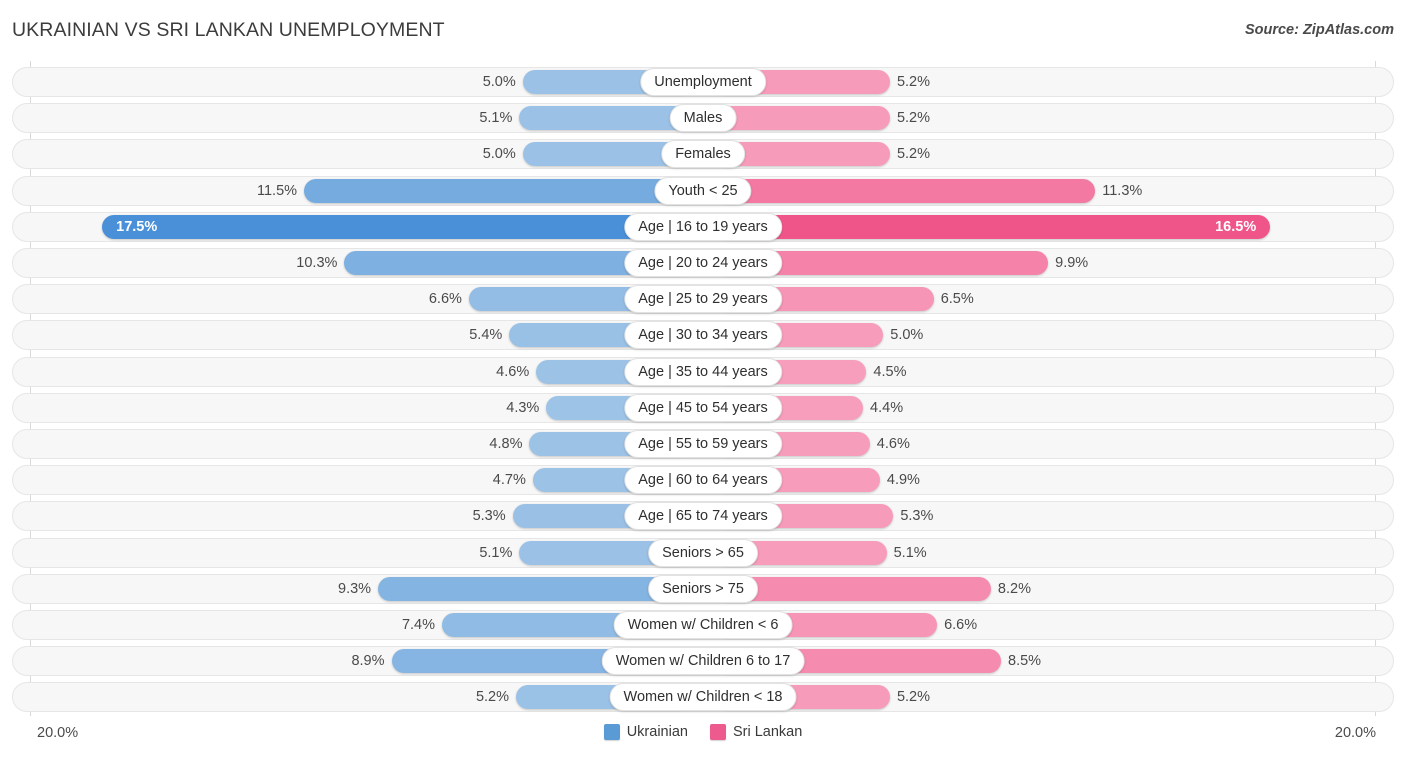 Image resolution: width=1406 pixels, height=757 pixels. I want to click on chart-row: 10.3% 9.9% Age | 20 to 24 years, so click(703, 263).